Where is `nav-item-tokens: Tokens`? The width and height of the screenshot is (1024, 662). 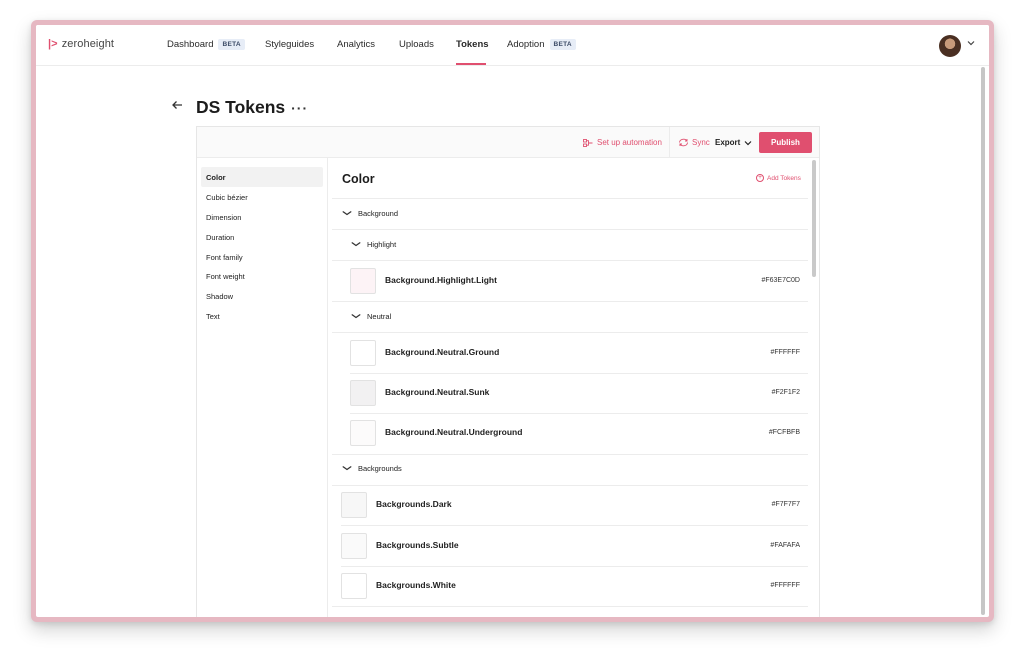 nav-item-tokens: Tokens is located at coordinates (472, 44).